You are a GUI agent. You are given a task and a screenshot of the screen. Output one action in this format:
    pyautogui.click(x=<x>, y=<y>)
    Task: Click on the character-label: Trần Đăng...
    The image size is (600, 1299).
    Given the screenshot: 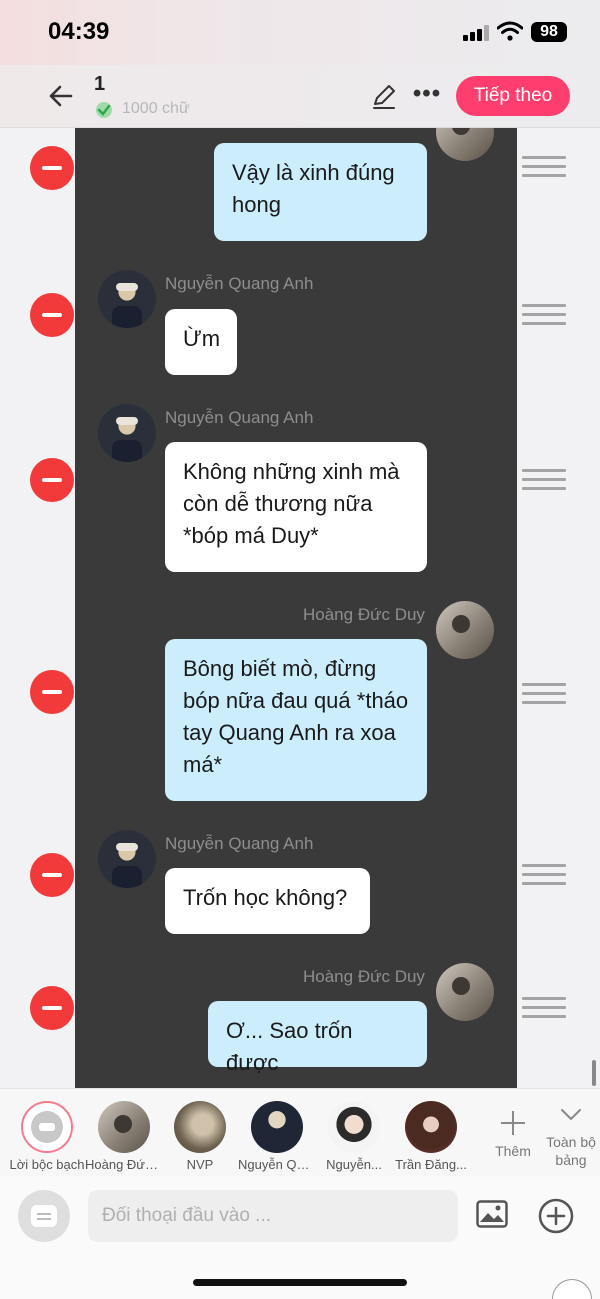 What is the action you would take?
    pyautogui.click(x=431, y=1164)
    